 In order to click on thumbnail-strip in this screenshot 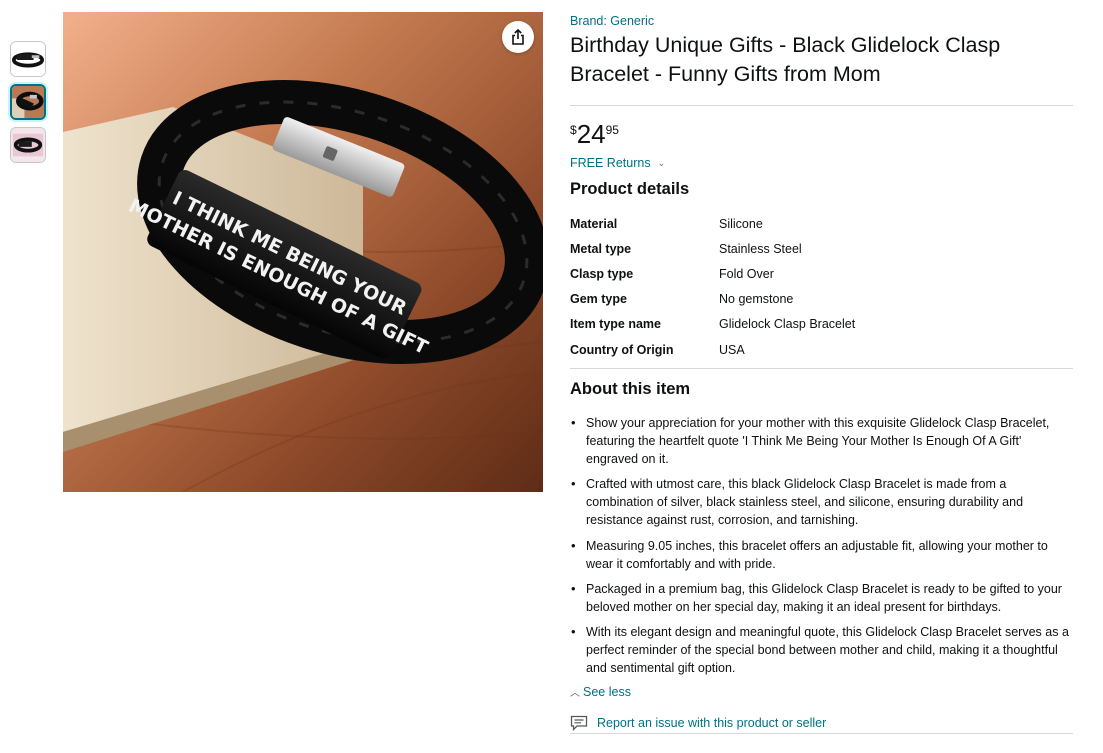, I will do `click(28, 105)`.